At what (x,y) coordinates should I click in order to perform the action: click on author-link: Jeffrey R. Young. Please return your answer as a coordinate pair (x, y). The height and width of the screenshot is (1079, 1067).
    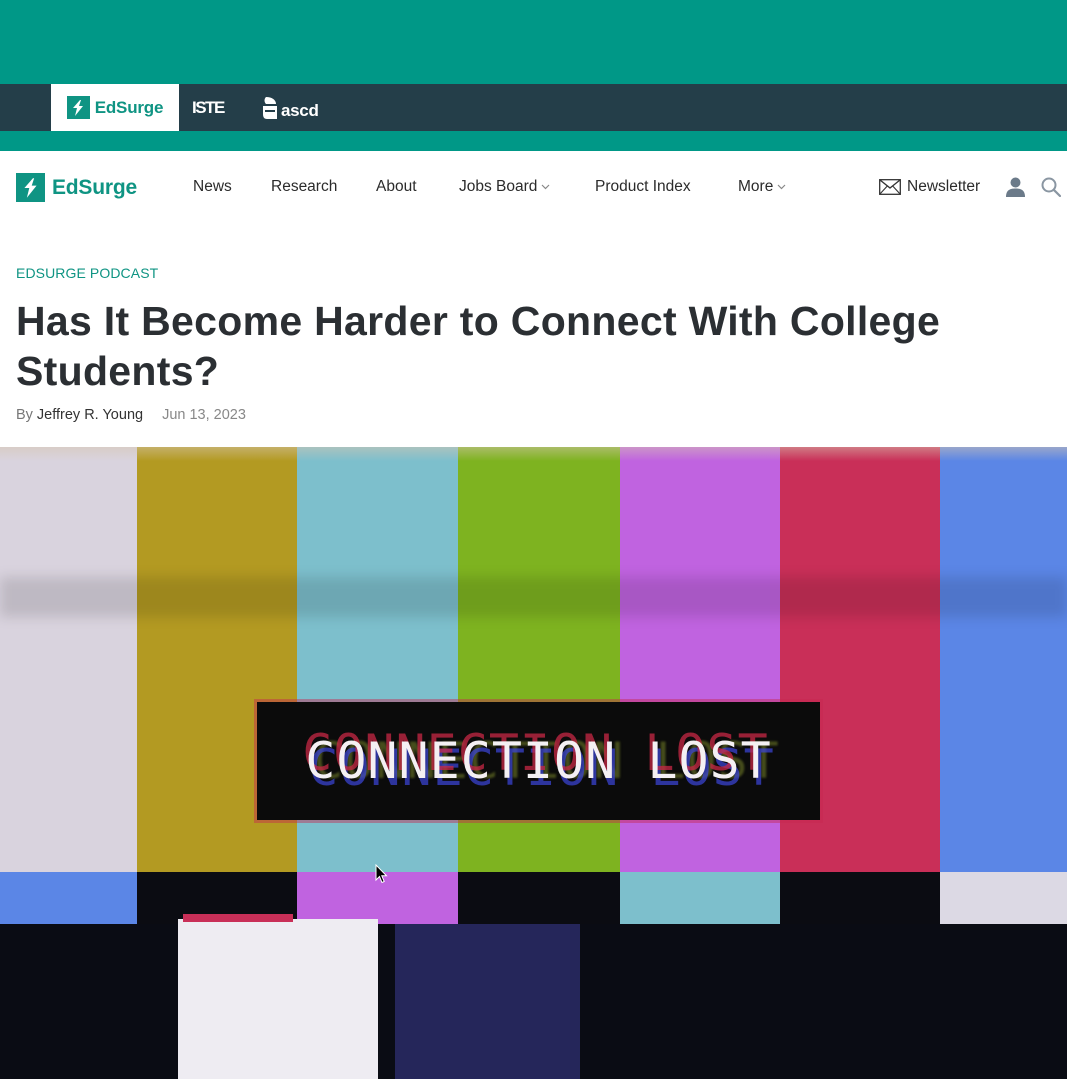
    Looking at the image, I should click on (90, 415).